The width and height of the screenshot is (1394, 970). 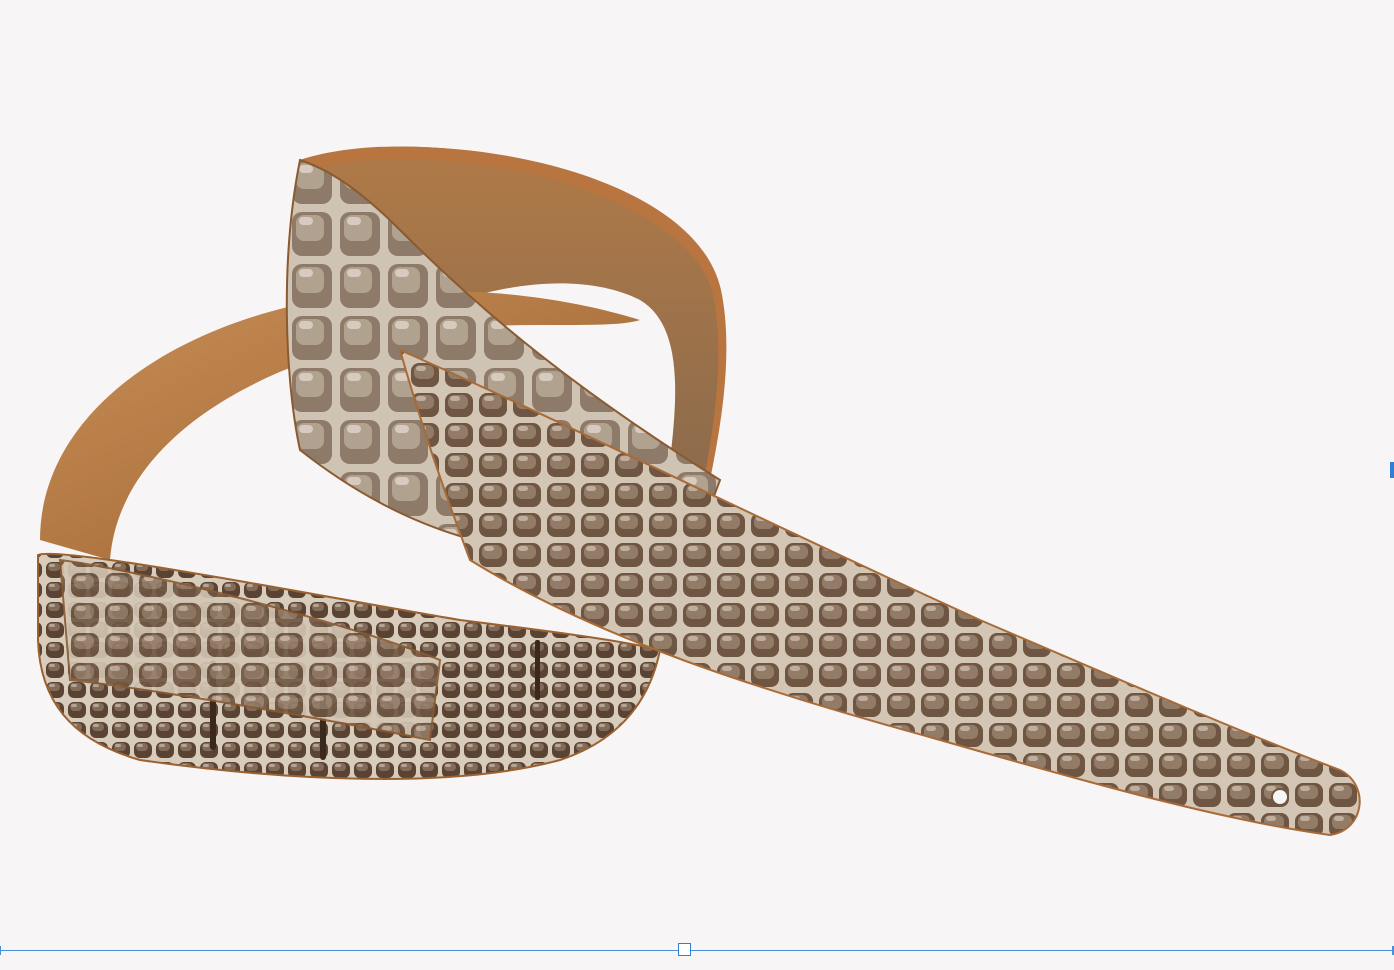 What do you see at coordinates (684, 949) in the screenshot?
I see `resize-handle-bottom-center` at bounding box center [684, 949].